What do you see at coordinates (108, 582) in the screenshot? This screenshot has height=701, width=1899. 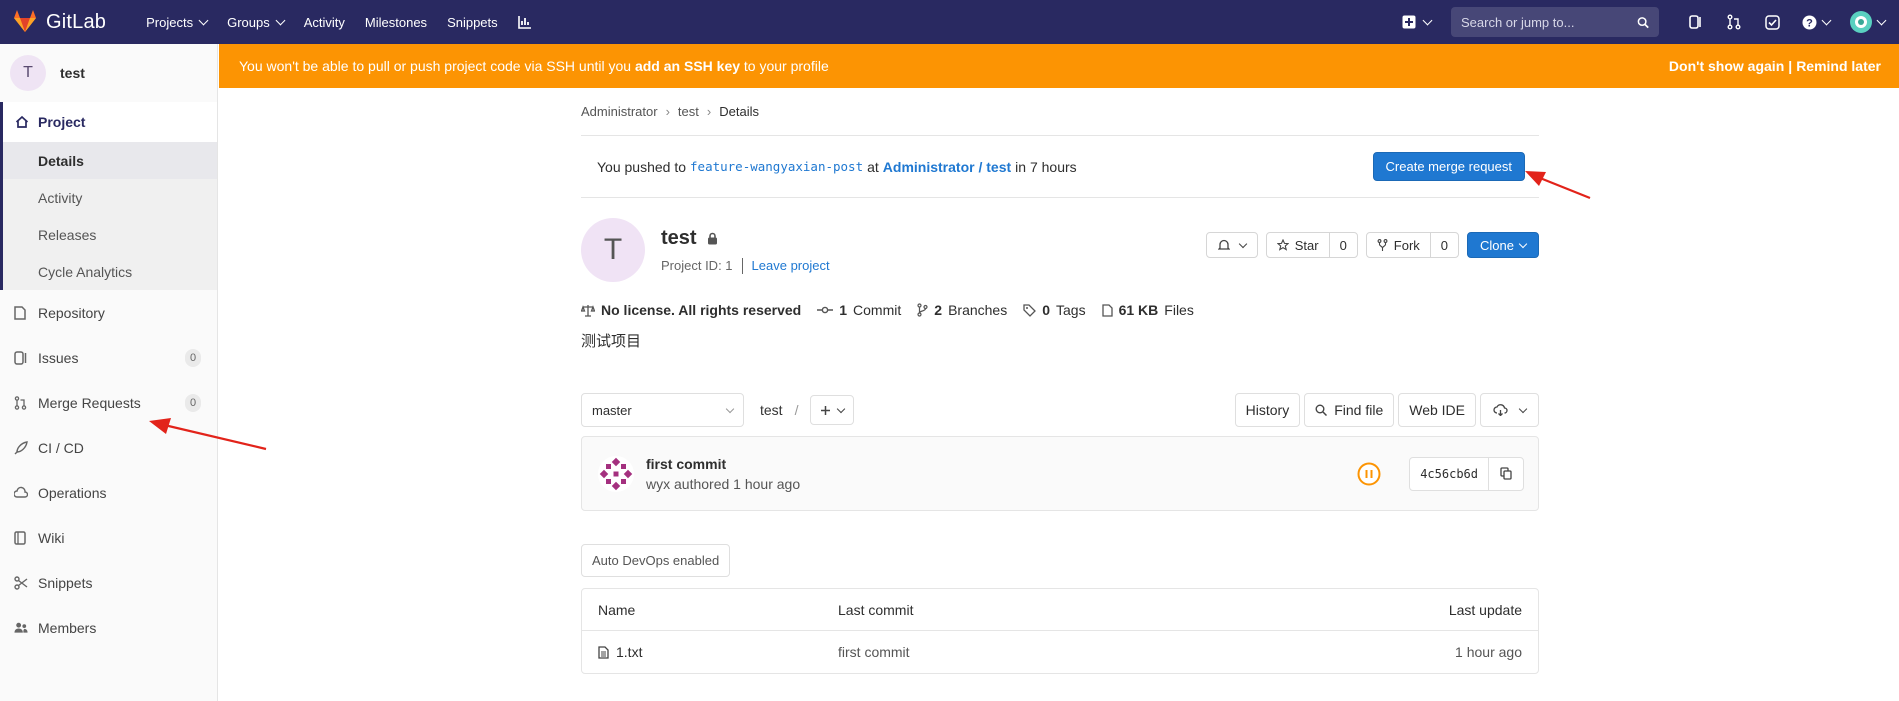 I see `sidebar-item-snippets: Snippets` at bounding box center [108, 582].